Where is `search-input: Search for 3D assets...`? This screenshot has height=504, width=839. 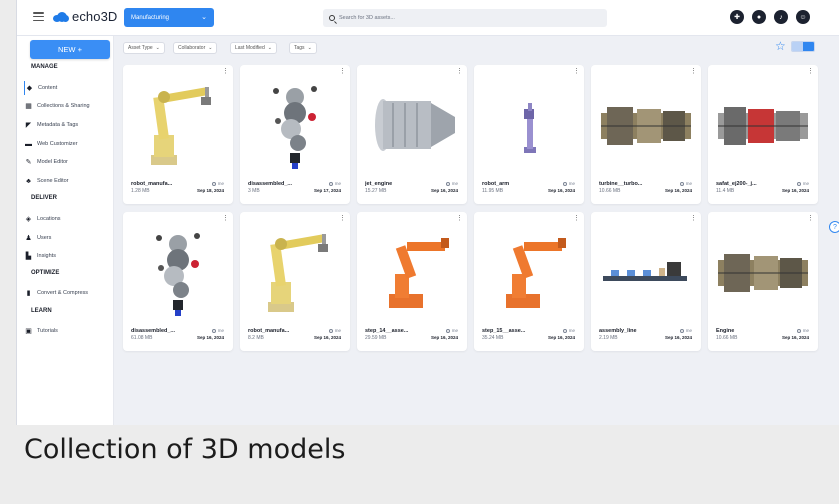
search-input: Search for 3D assets... is located at coordinates (465, 18).